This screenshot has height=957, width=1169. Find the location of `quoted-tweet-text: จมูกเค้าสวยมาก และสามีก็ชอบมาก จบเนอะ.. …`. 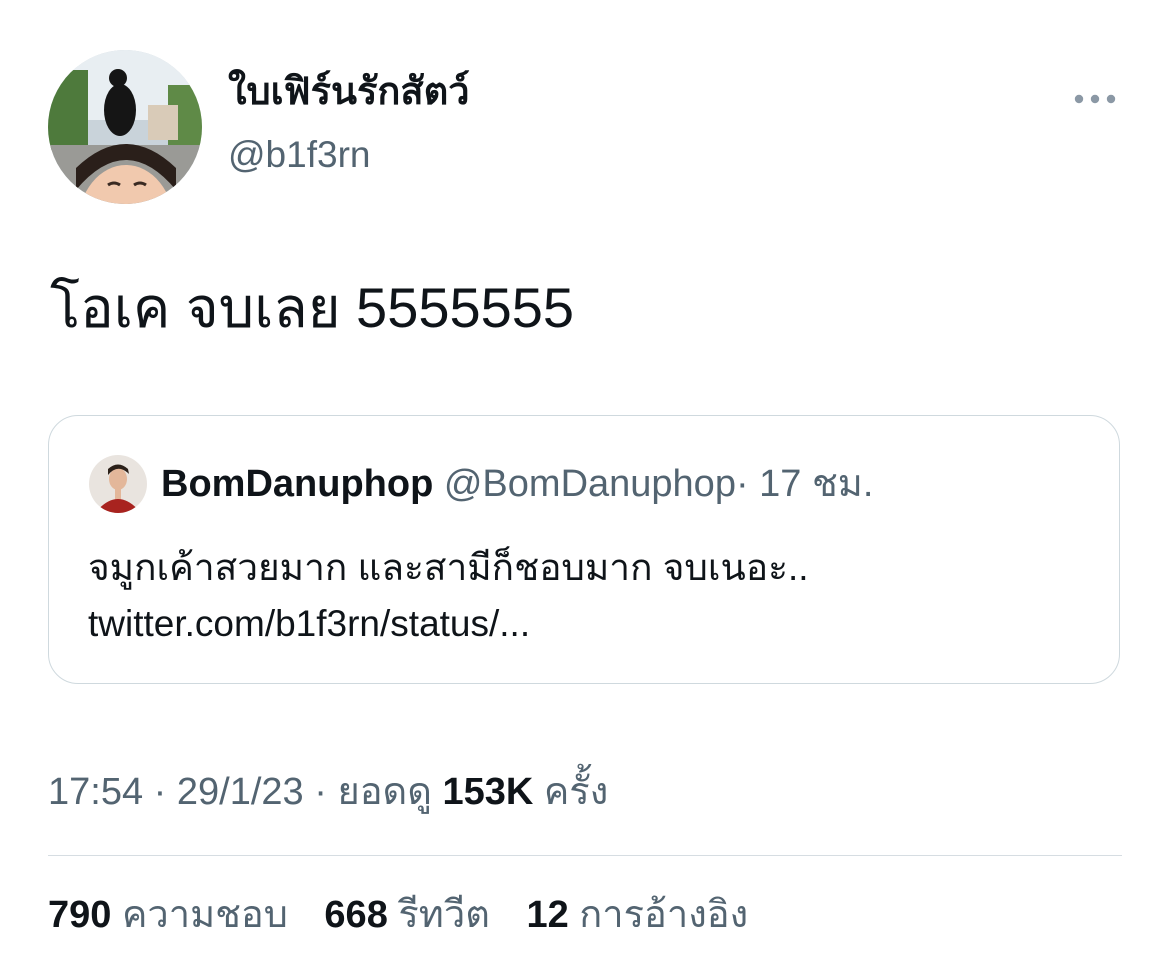

quoted-tweet-text: จมูกเค้าสวยมาก และสามีก็ชอบมาก จบเนอะ.. … is located at coordinates (448, 596).